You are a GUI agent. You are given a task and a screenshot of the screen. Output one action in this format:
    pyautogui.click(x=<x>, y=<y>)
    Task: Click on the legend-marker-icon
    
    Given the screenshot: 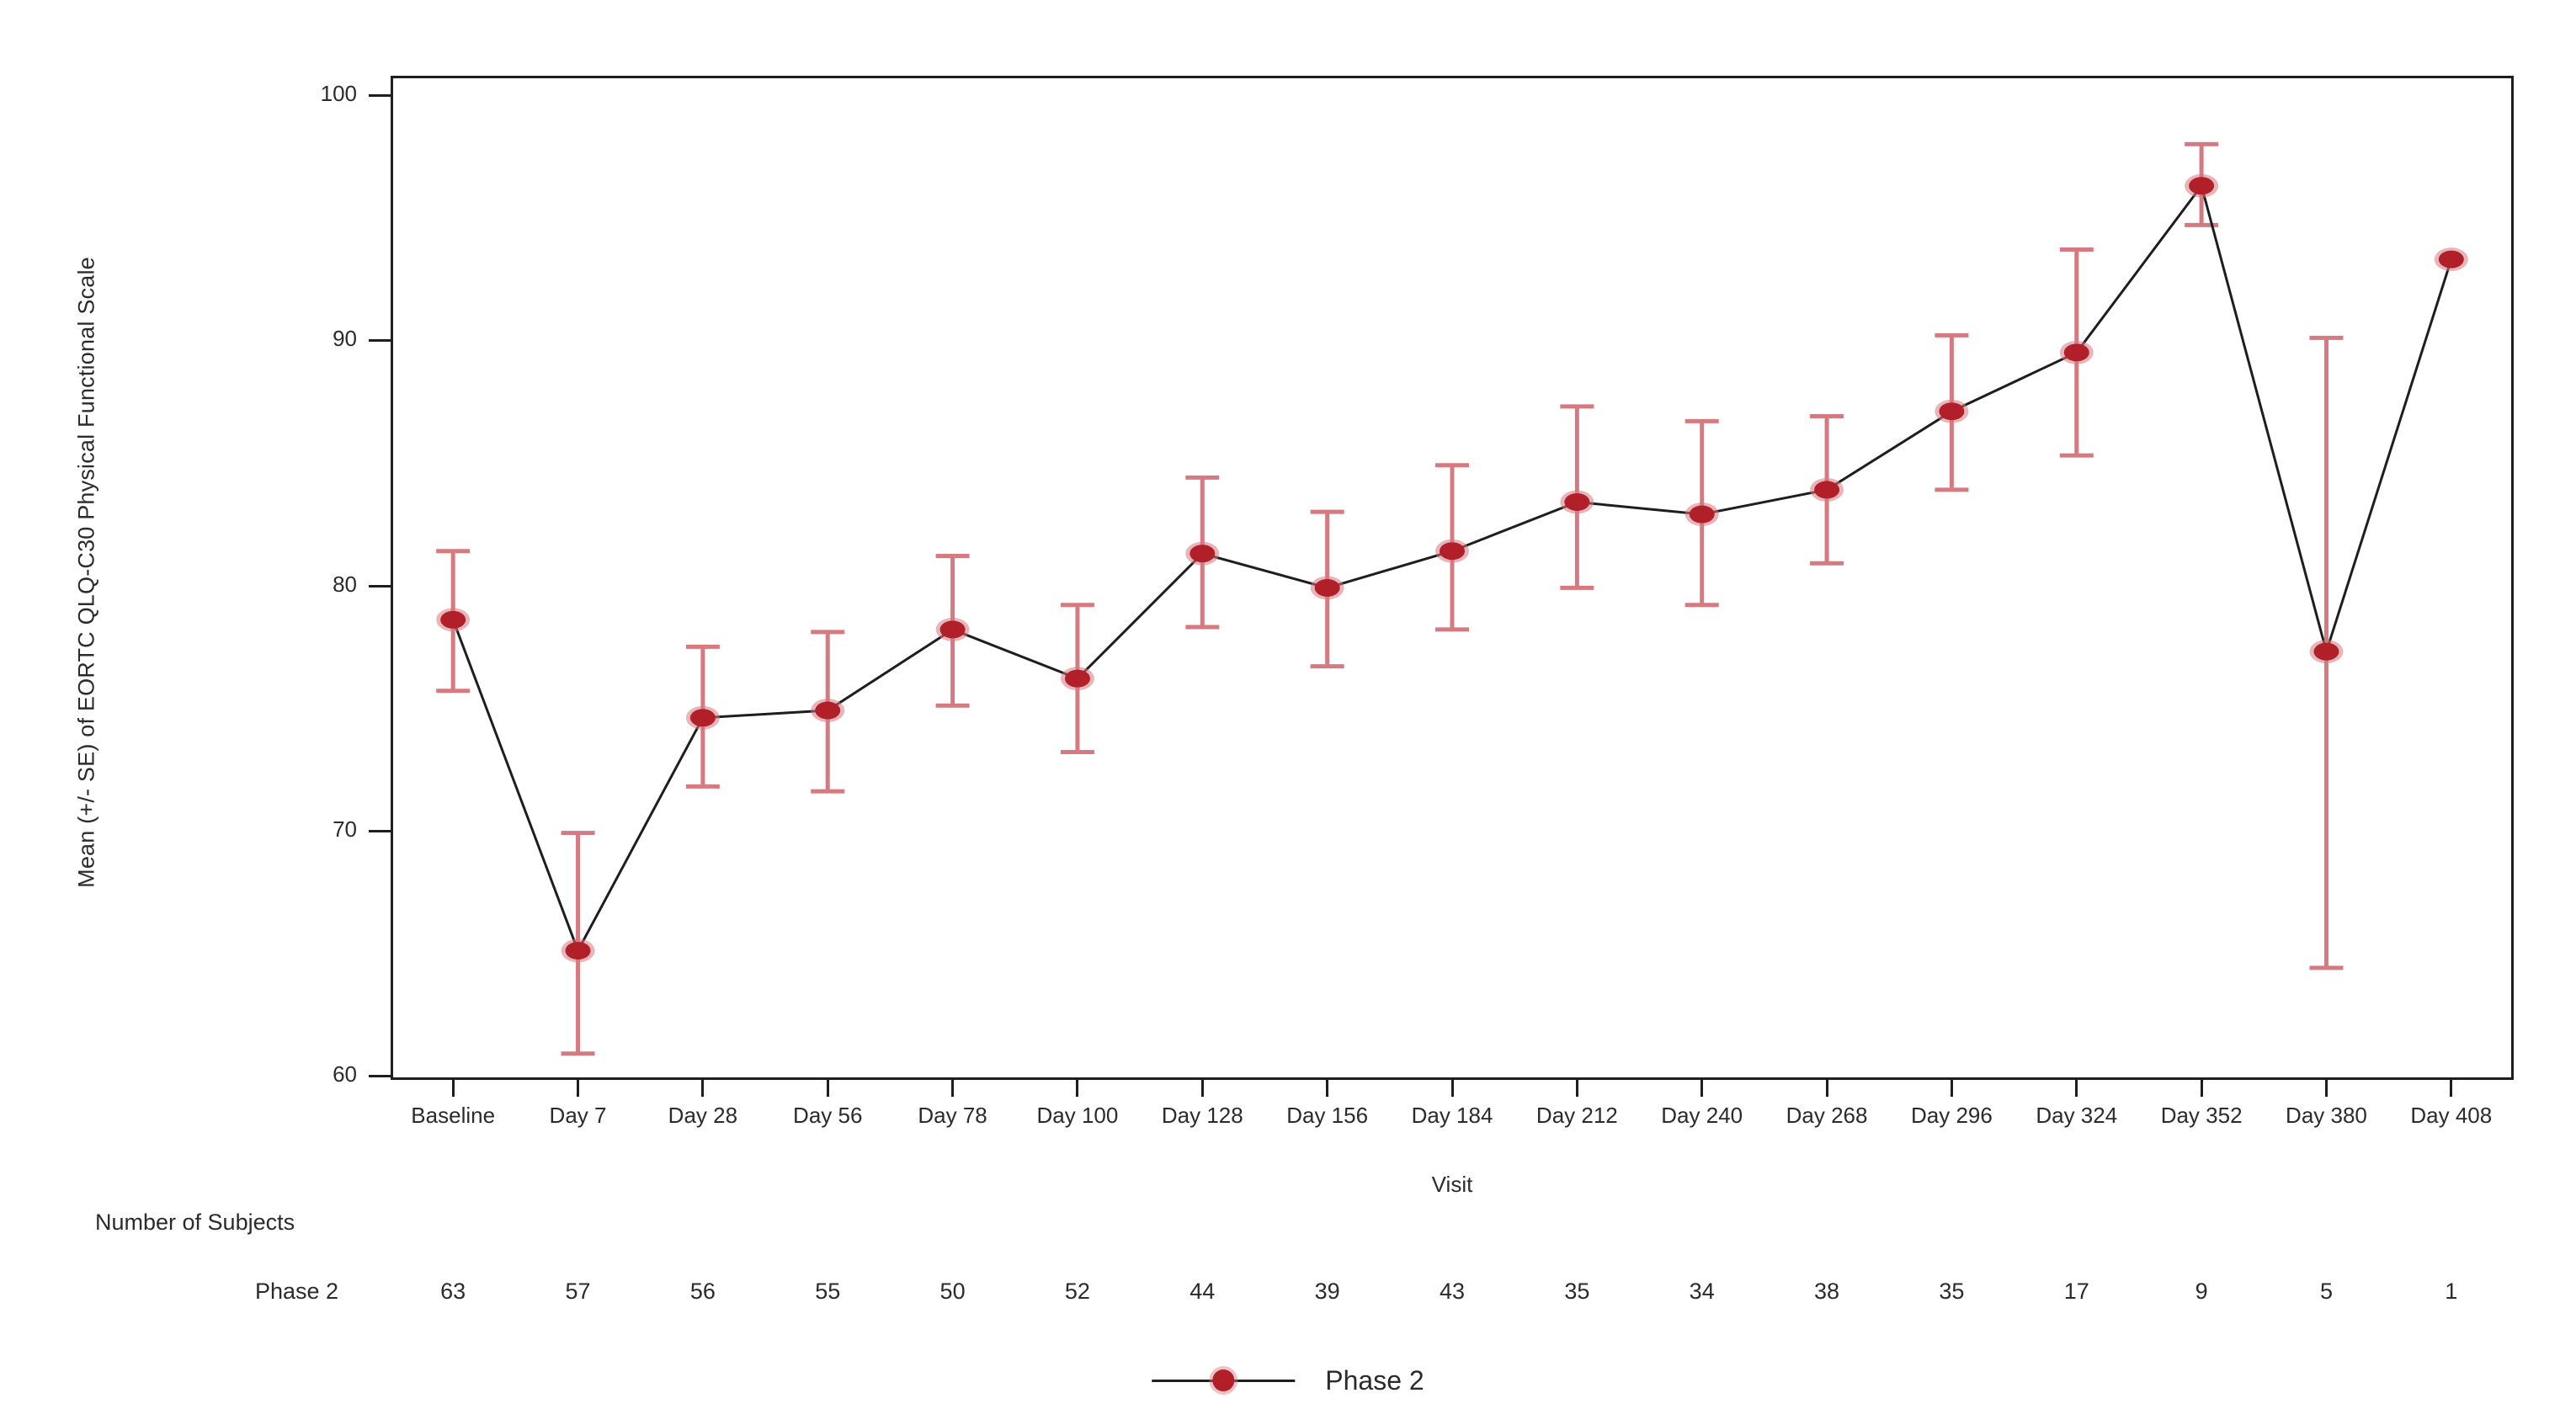 What is the action you would take?
    pyautogui.click(x=1224, y=1380)
    